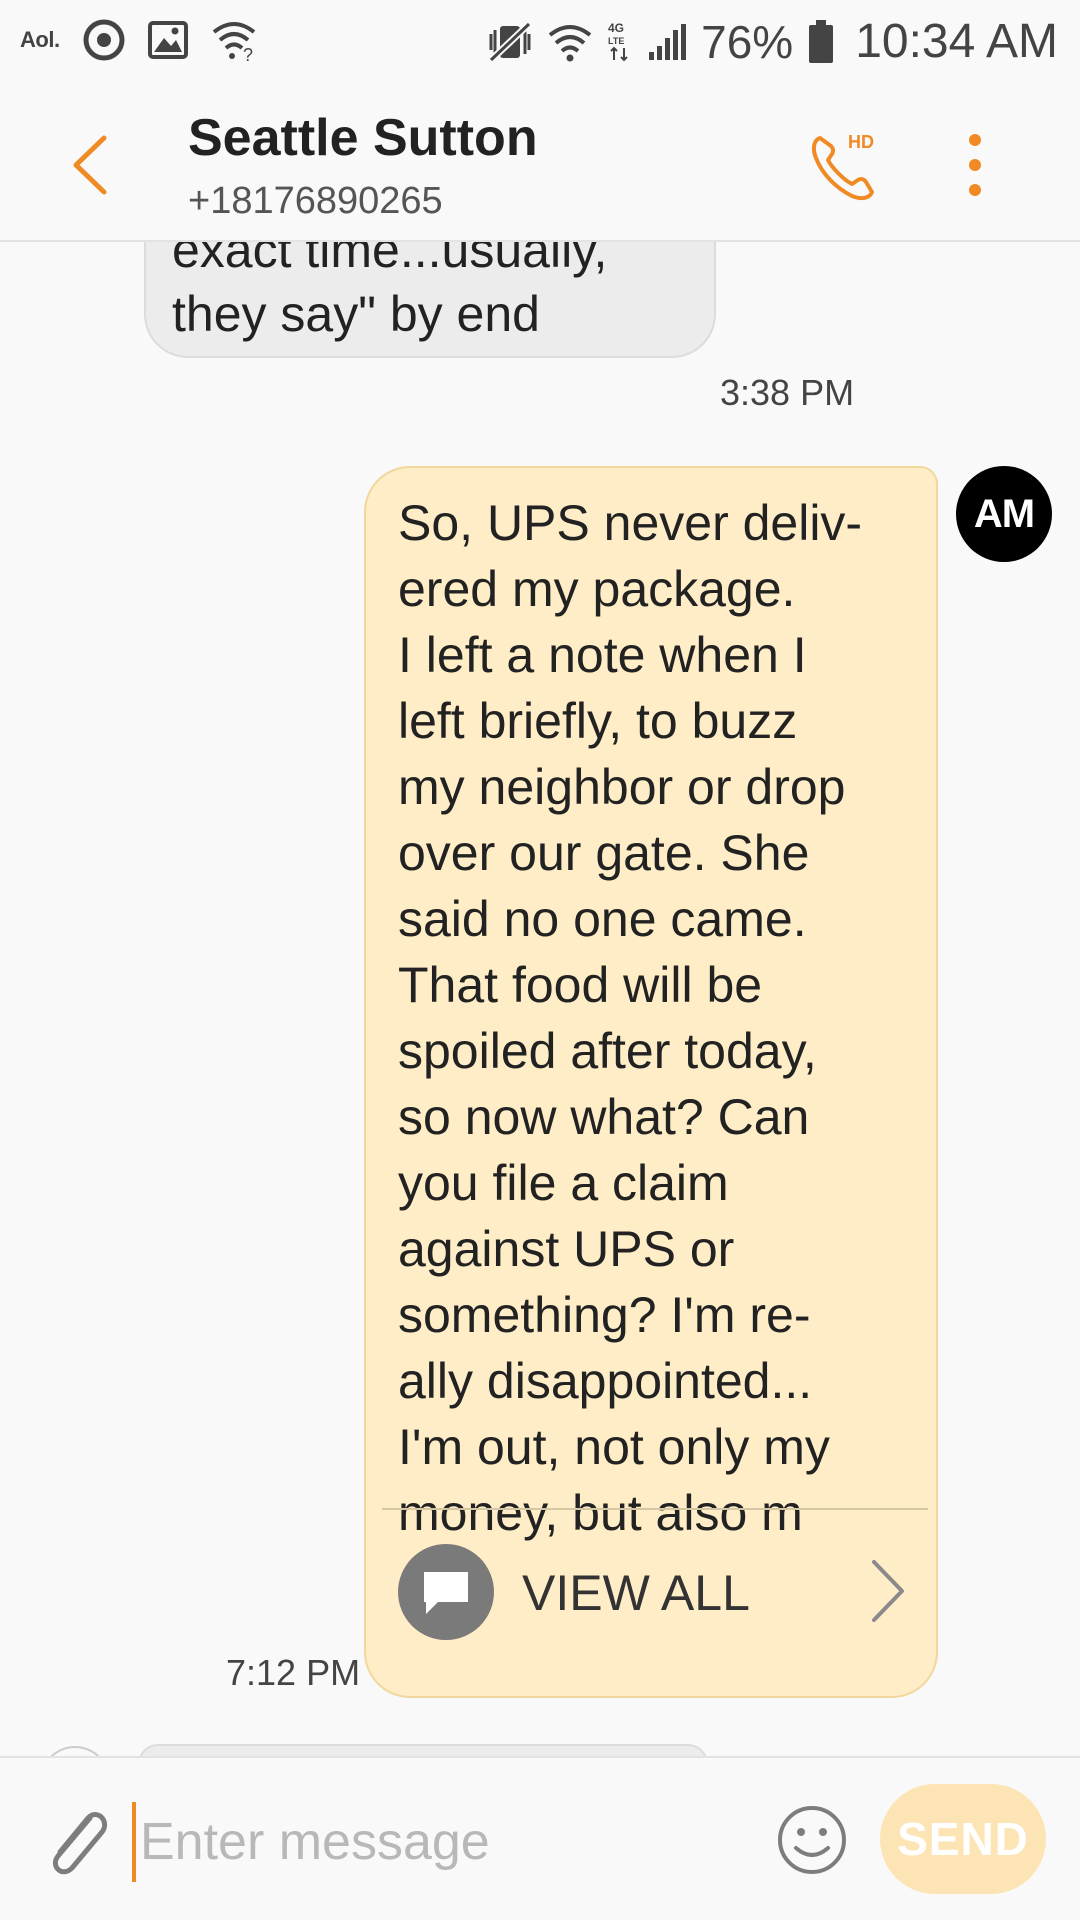  I want to click on message-line: I left a note when I, so click(602, 655).